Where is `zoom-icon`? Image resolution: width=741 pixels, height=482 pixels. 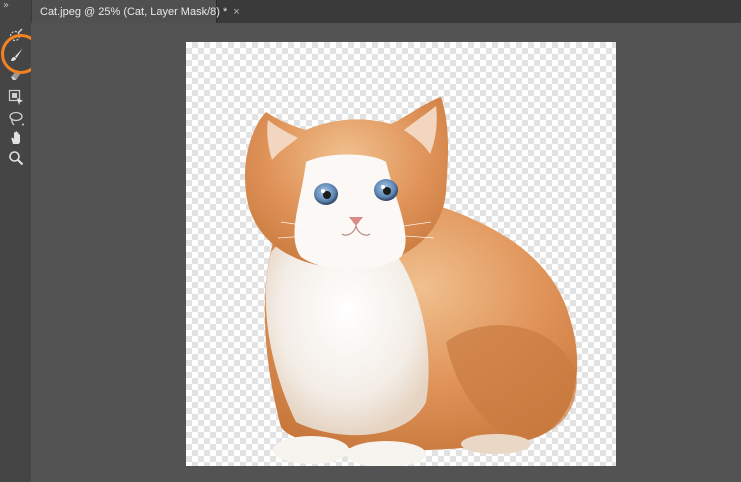 zoom-icon is located at coordinates (16, 158).